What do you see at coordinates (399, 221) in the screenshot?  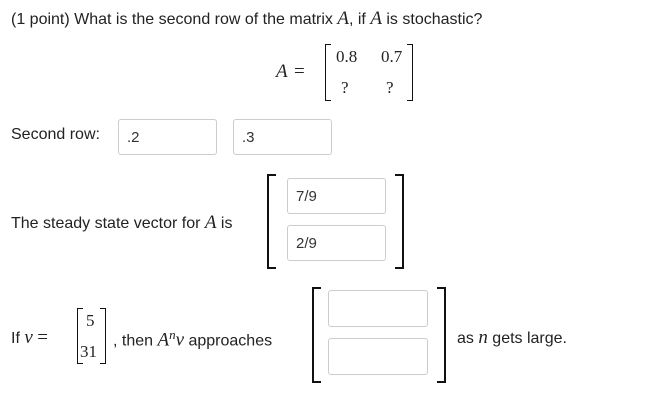 I see `steady-state-right-bracket` at bounding box center [399, 221].